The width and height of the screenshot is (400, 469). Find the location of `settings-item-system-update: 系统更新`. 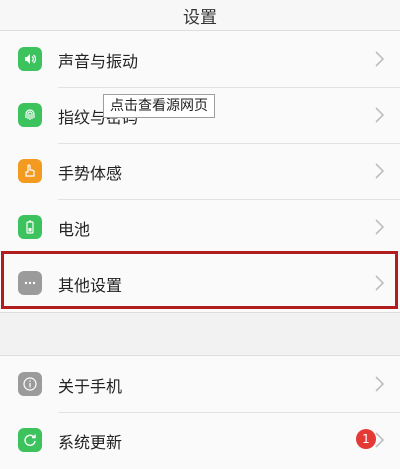

settings-item-system-update: 系统更新 is located at coordinates (200, 440).